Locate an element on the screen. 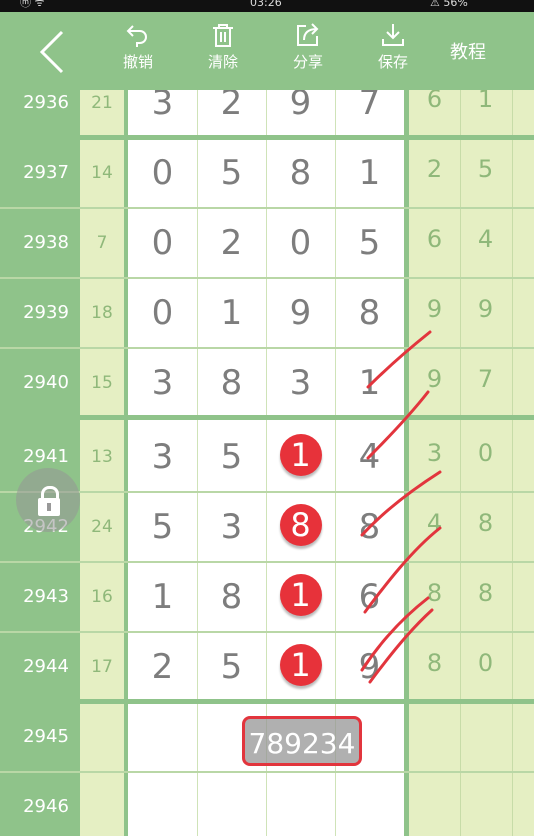  back-chevron-icon is located at coordinates (51, 52).